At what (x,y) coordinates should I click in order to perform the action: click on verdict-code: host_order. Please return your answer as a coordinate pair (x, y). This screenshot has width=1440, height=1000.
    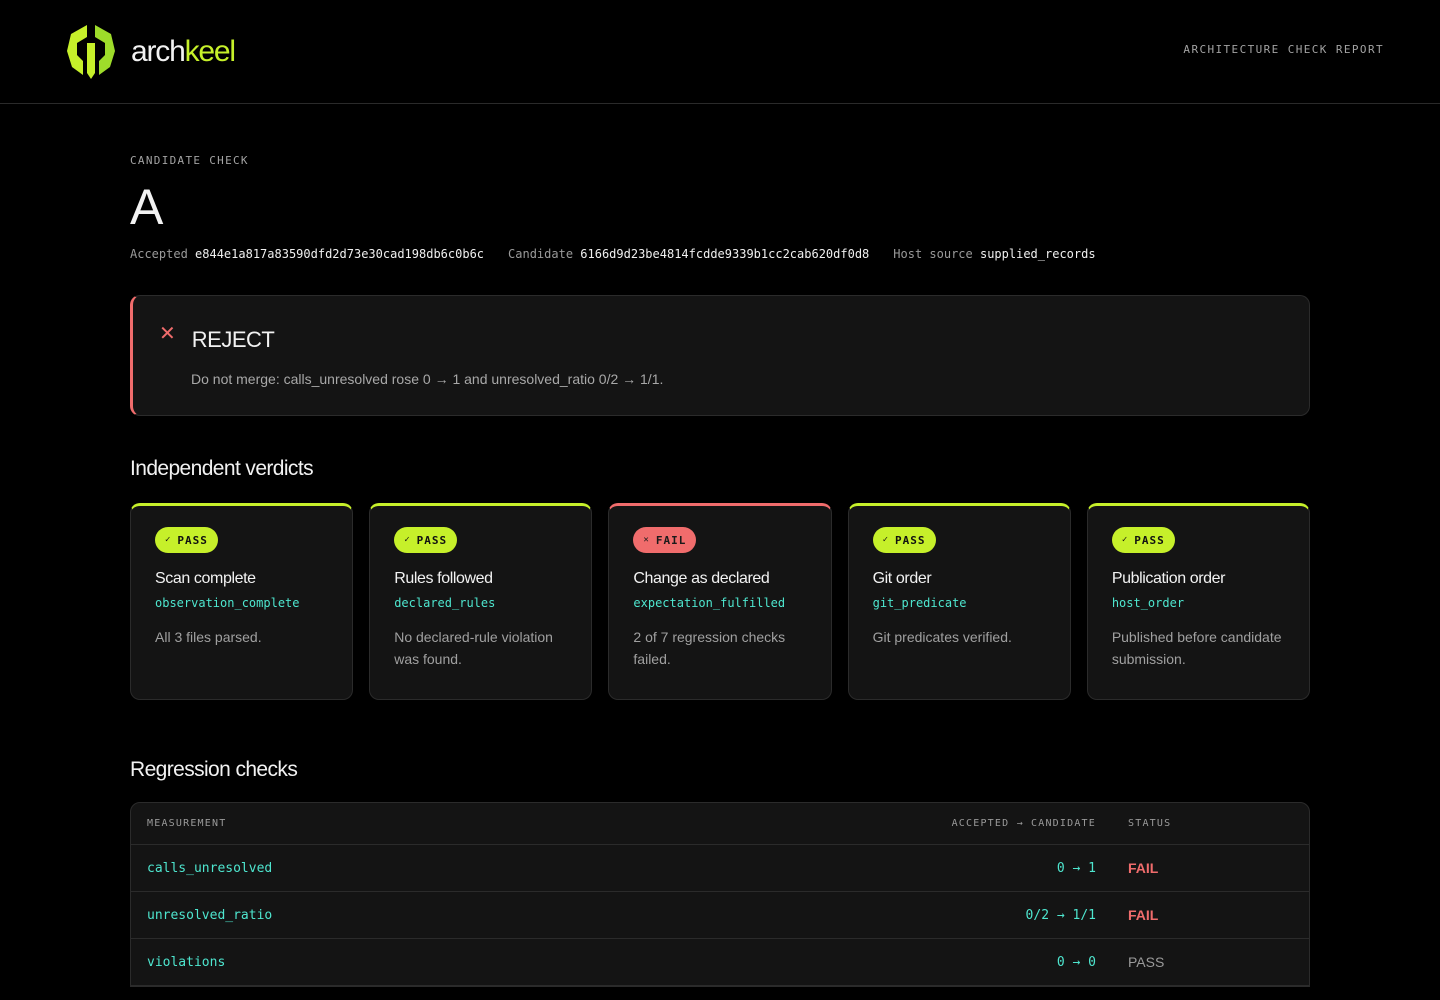
    Looking at the image, I should click on (1148, 603).